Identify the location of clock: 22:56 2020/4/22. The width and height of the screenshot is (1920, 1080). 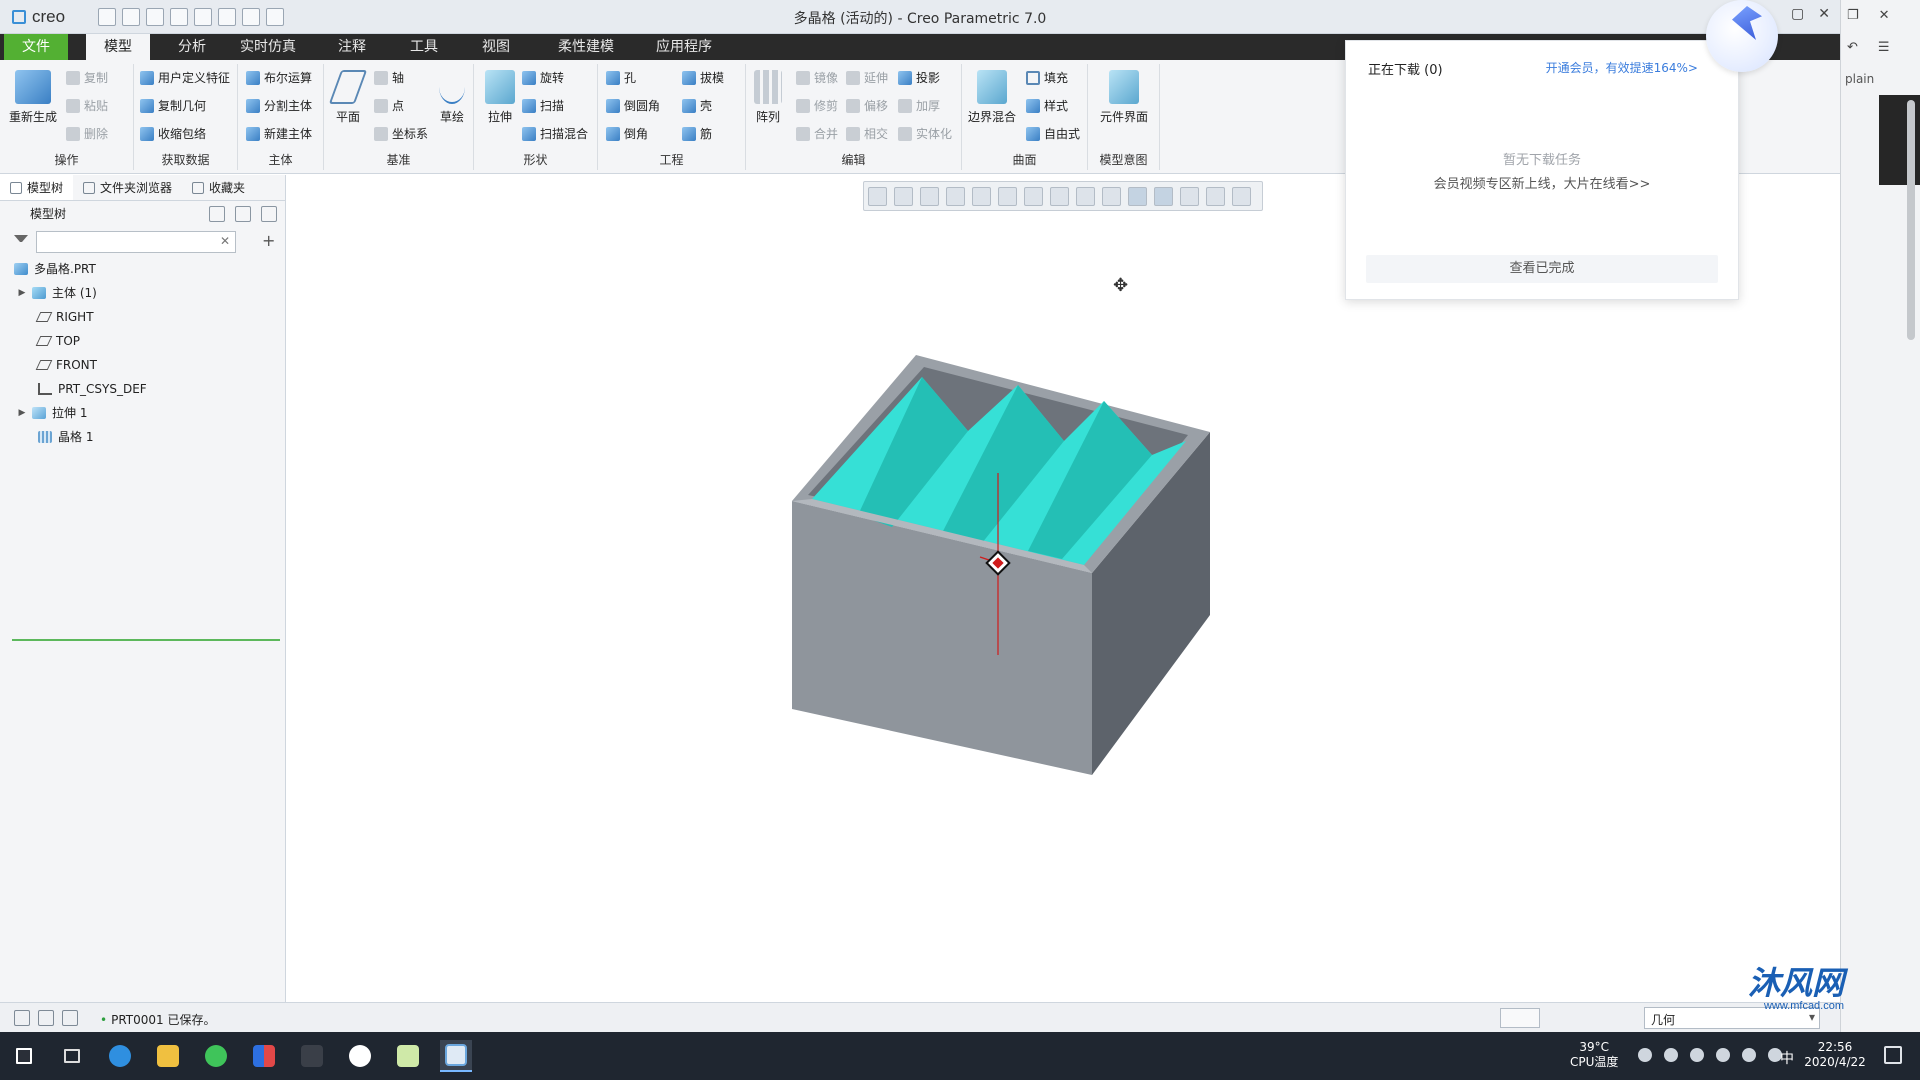
(1835, 1055).